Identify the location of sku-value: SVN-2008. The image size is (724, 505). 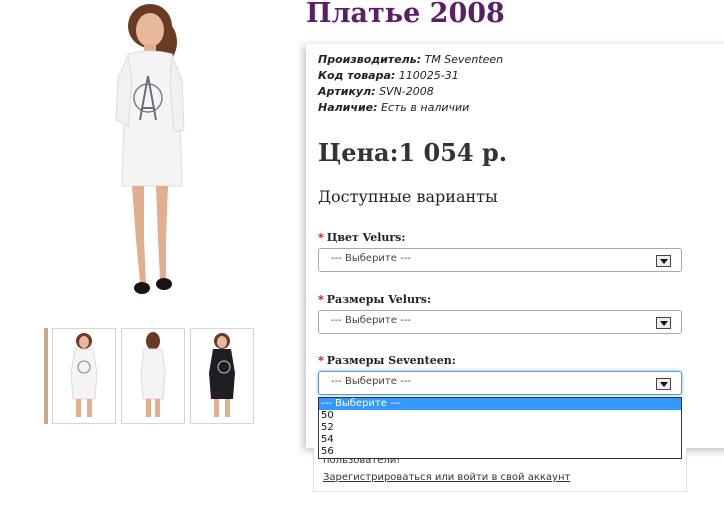
(406, 91).